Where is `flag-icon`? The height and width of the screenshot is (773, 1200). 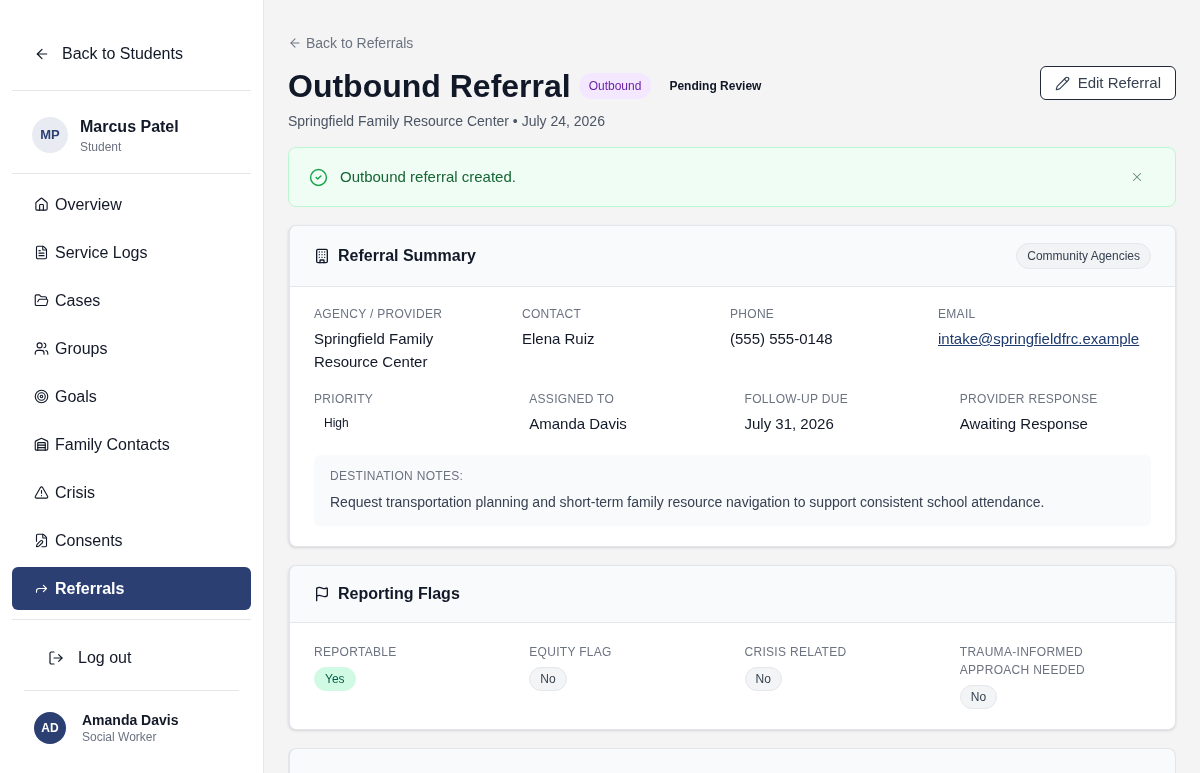 flag-icon is located at coordinates (322, 594).